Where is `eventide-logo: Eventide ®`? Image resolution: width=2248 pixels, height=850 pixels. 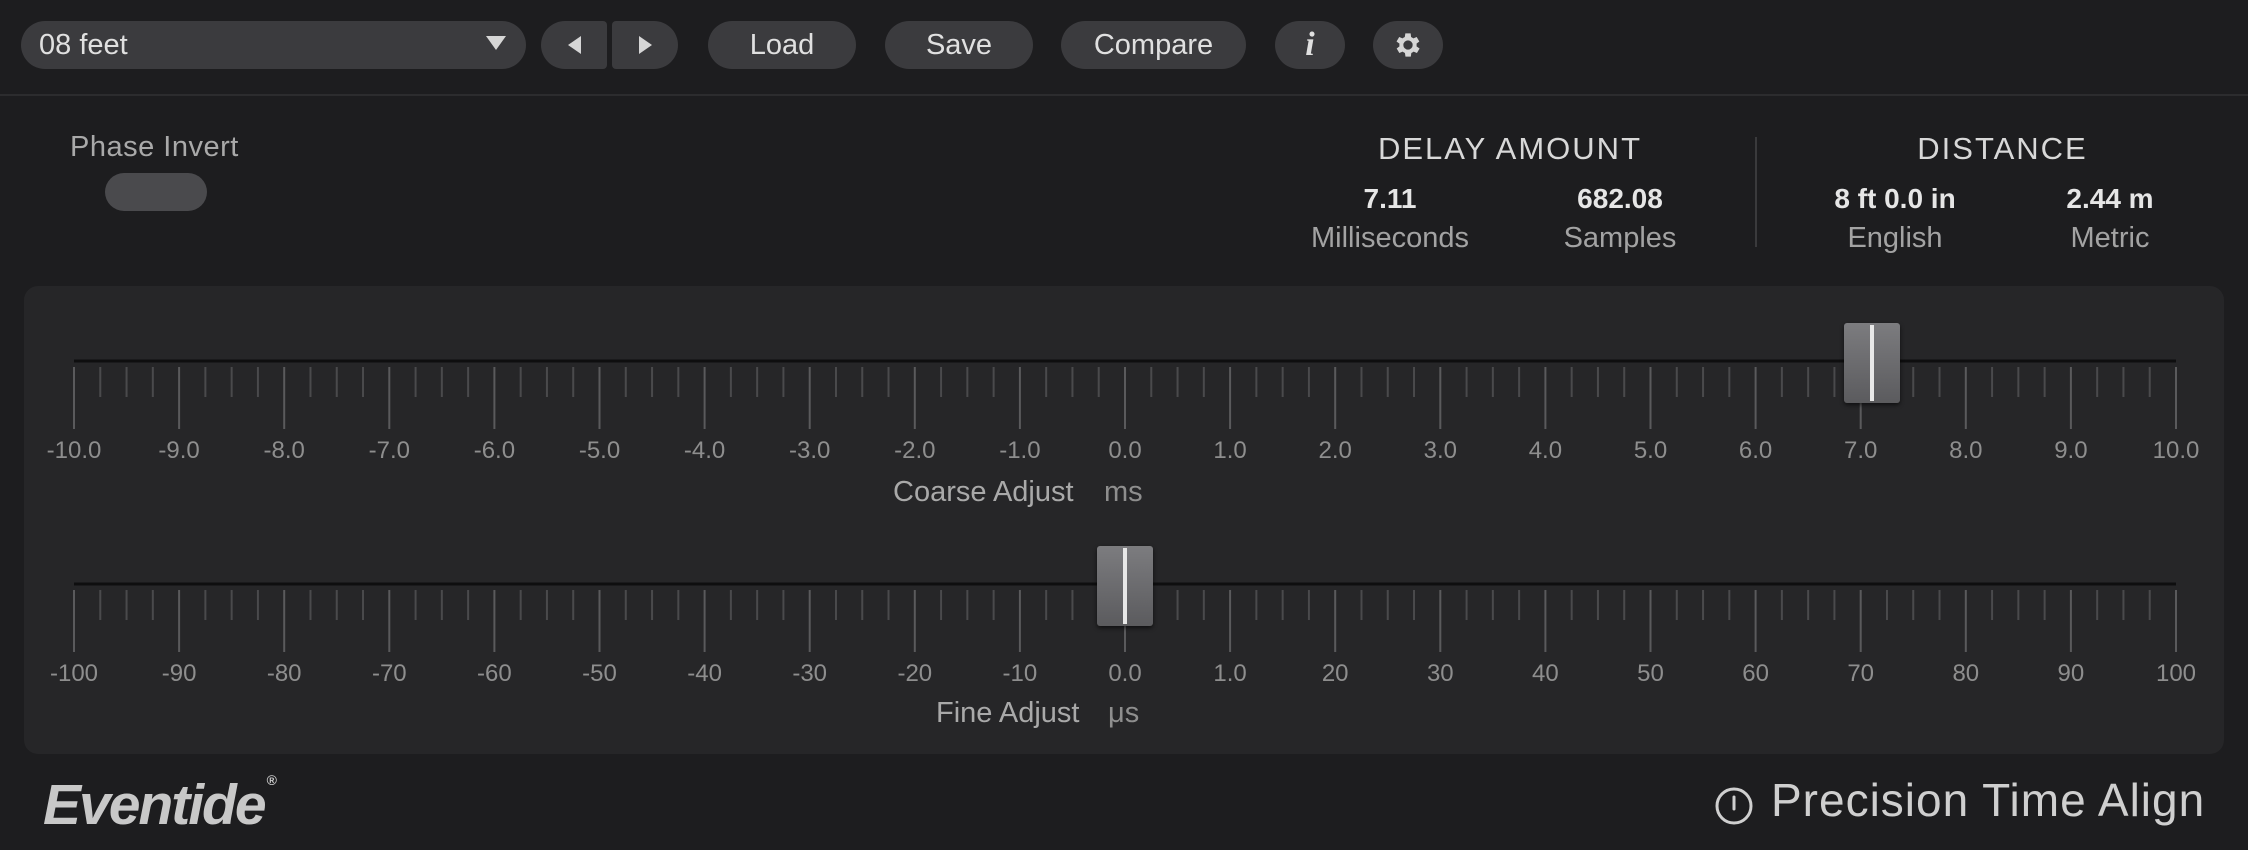
eventide-logo: Eventide ® is located at coordinates (160, 805).